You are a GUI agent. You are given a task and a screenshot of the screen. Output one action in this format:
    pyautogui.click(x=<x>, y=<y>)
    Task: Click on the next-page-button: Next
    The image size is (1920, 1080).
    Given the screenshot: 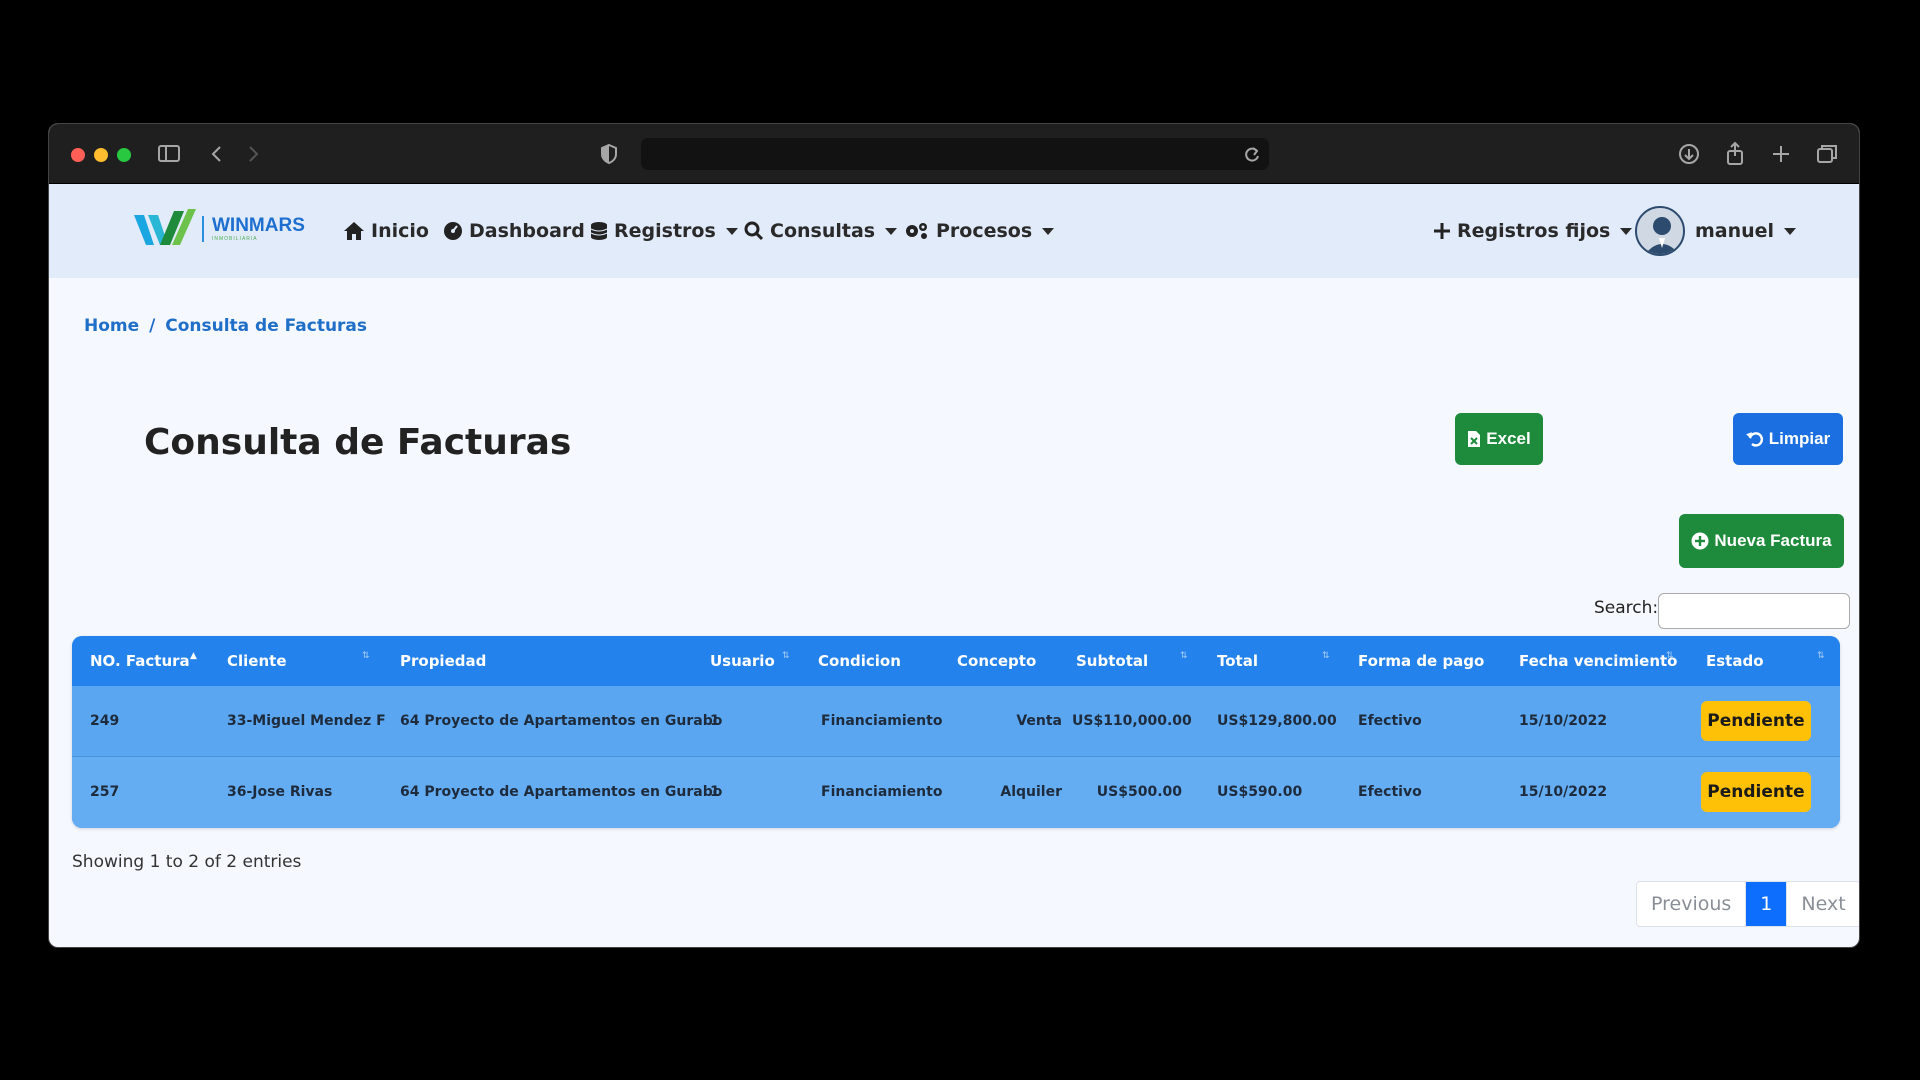 What is the action you would take?
    pyautogui.click(x=1823, y=904)
    